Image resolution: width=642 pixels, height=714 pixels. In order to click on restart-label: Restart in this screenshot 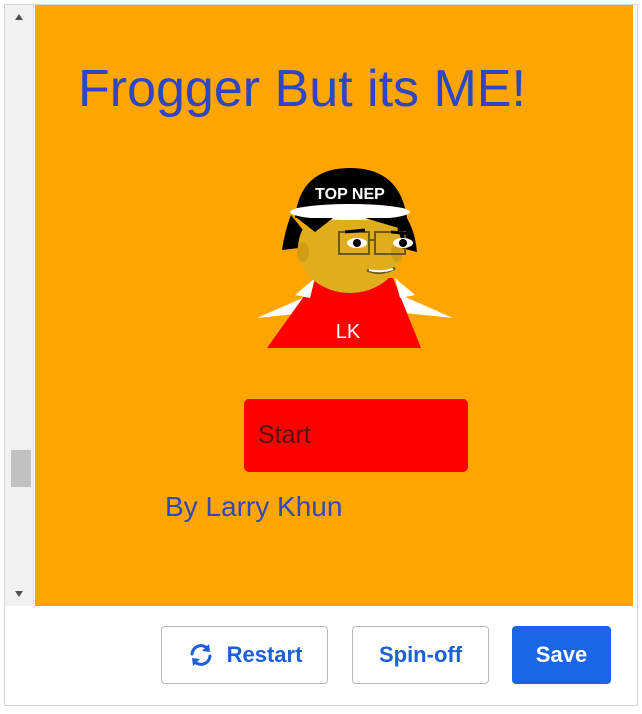, I will do `click(264, 654)`.